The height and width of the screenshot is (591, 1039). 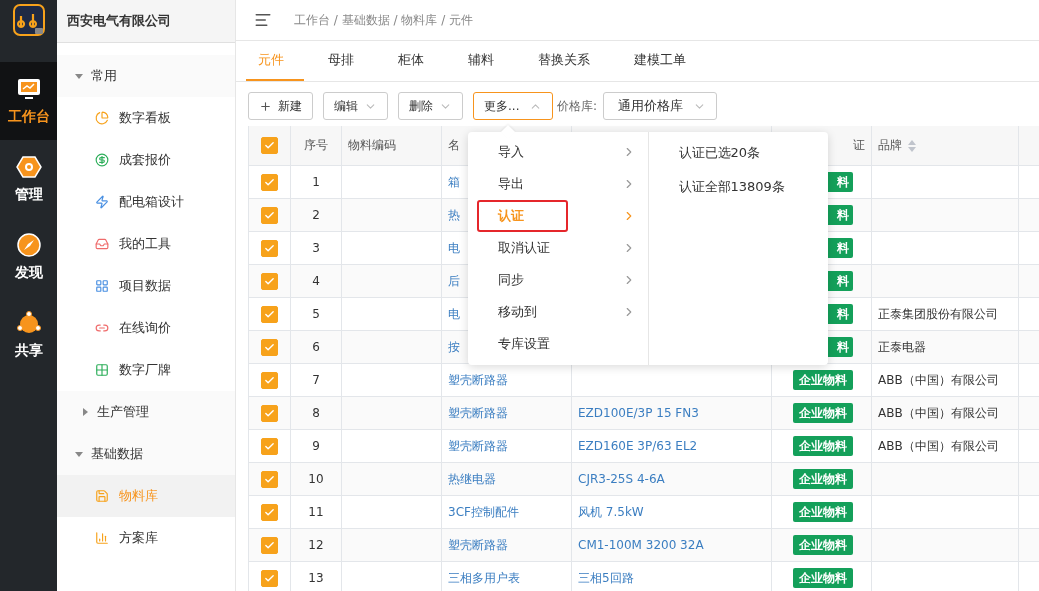 I want to click on breadcrumb: 工作台 / 基础数据 / 物料库 / 元件, so click(x=383, y=20).